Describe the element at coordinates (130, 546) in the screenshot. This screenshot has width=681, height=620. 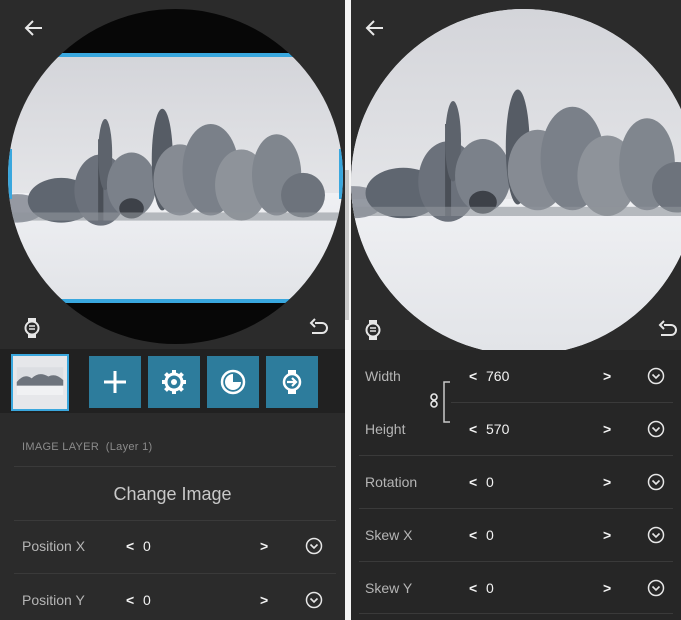
I see `position-x-decrement: <` at that location.